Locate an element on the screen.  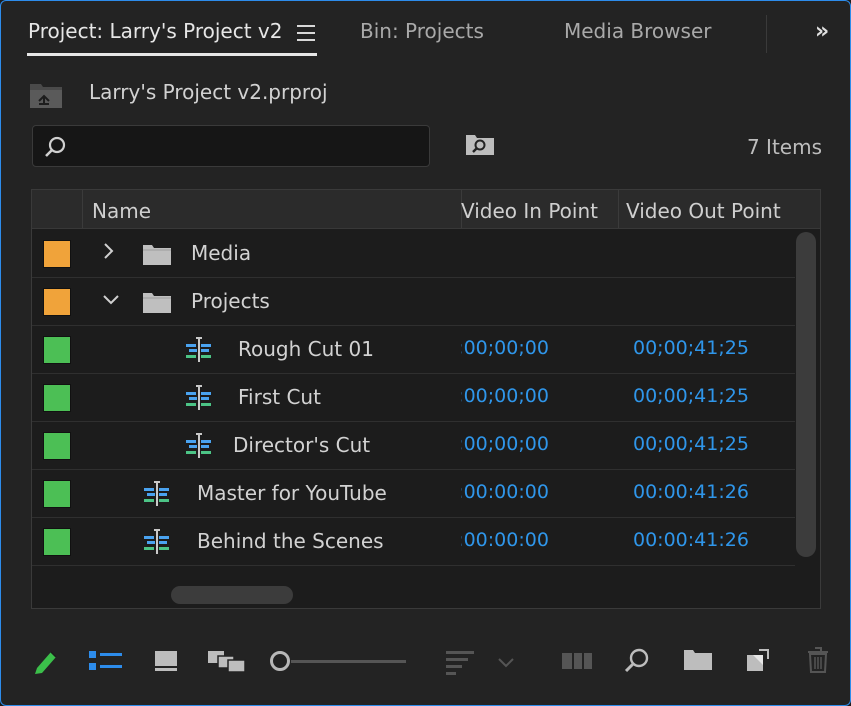
new-item-icon is located at coordinates (758, 662).